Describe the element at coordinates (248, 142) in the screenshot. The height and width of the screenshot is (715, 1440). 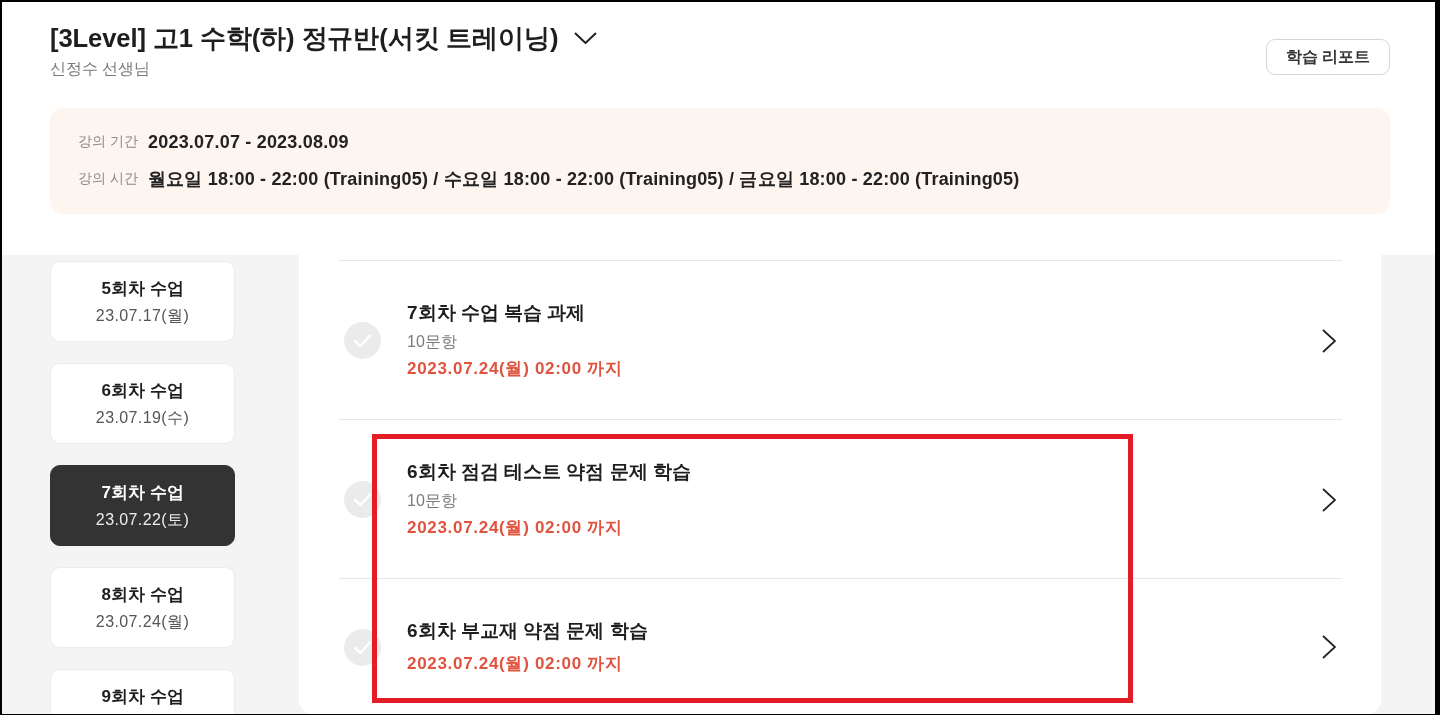
I see `info-value: 2023.07.07 - 2023.08.09` at that location.